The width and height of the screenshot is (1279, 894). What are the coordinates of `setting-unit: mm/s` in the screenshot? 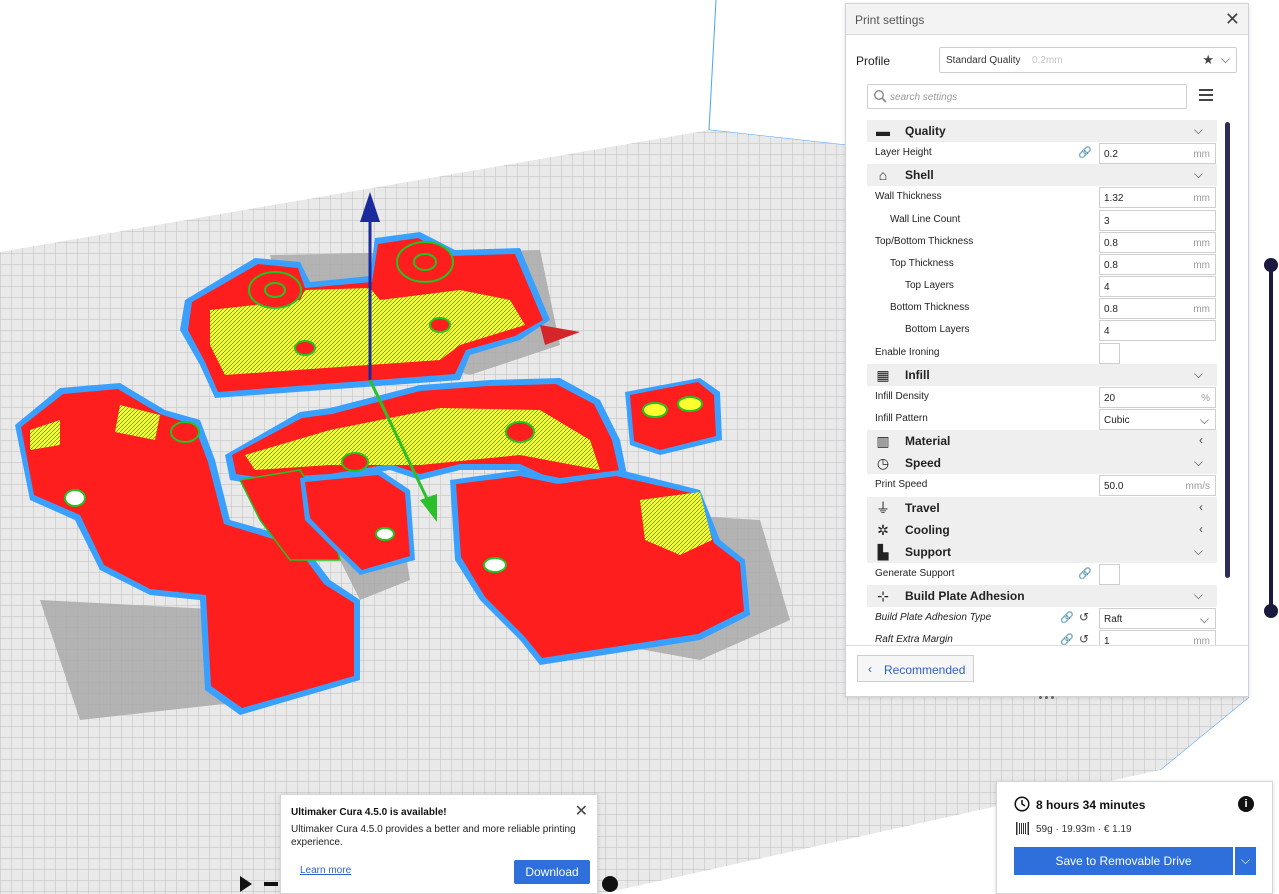 It's located at (1197, 487).